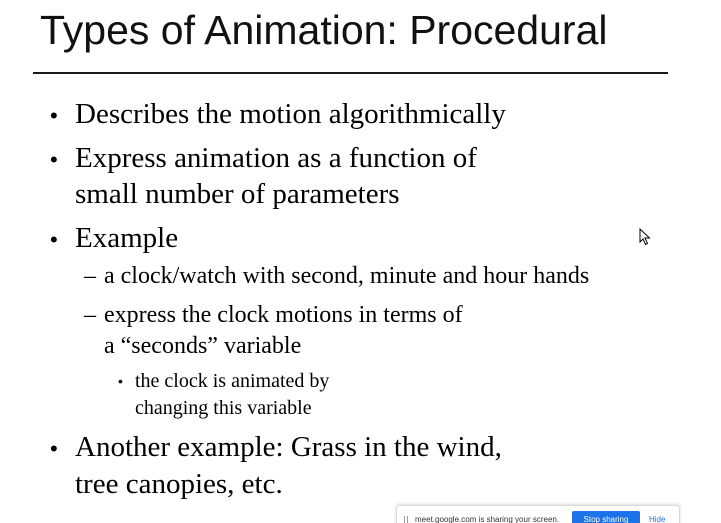 The height and width of the screenshot is (523, 721). Describe the element at coordinates (290, 114) in the screenshot. I see `bullet-text-describes: Describes the motion algorithmically` at that location.